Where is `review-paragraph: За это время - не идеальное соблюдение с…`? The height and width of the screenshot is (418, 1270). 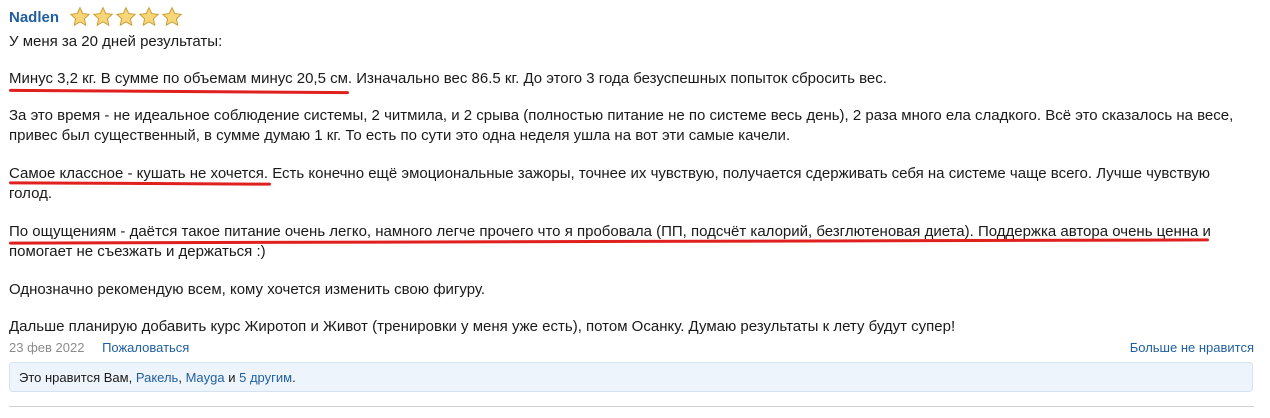 review-paragraph: За это время - не идеальное соблюдение с… is located at coordinates (621, 125).